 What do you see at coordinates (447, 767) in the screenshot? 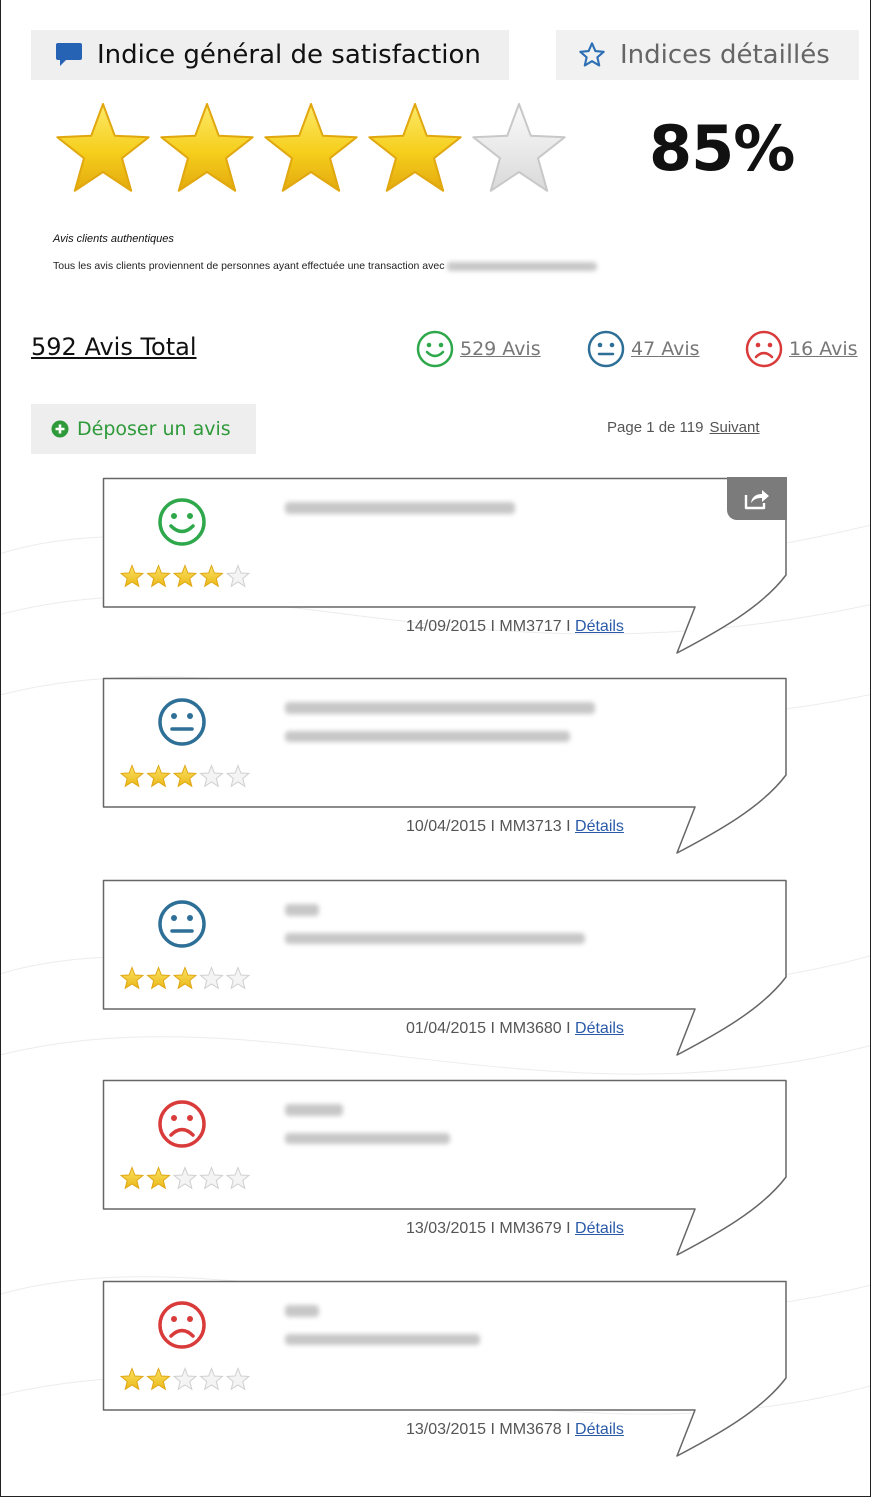
I see `review-card: 10/04/2015 I MM3713 I Détails` at bounding box center [447, 767].